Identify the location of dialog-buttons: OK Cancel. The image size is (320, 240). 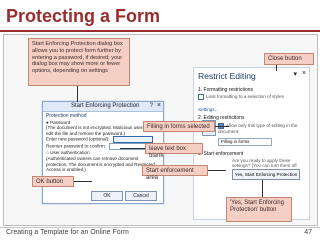
(125, 196).